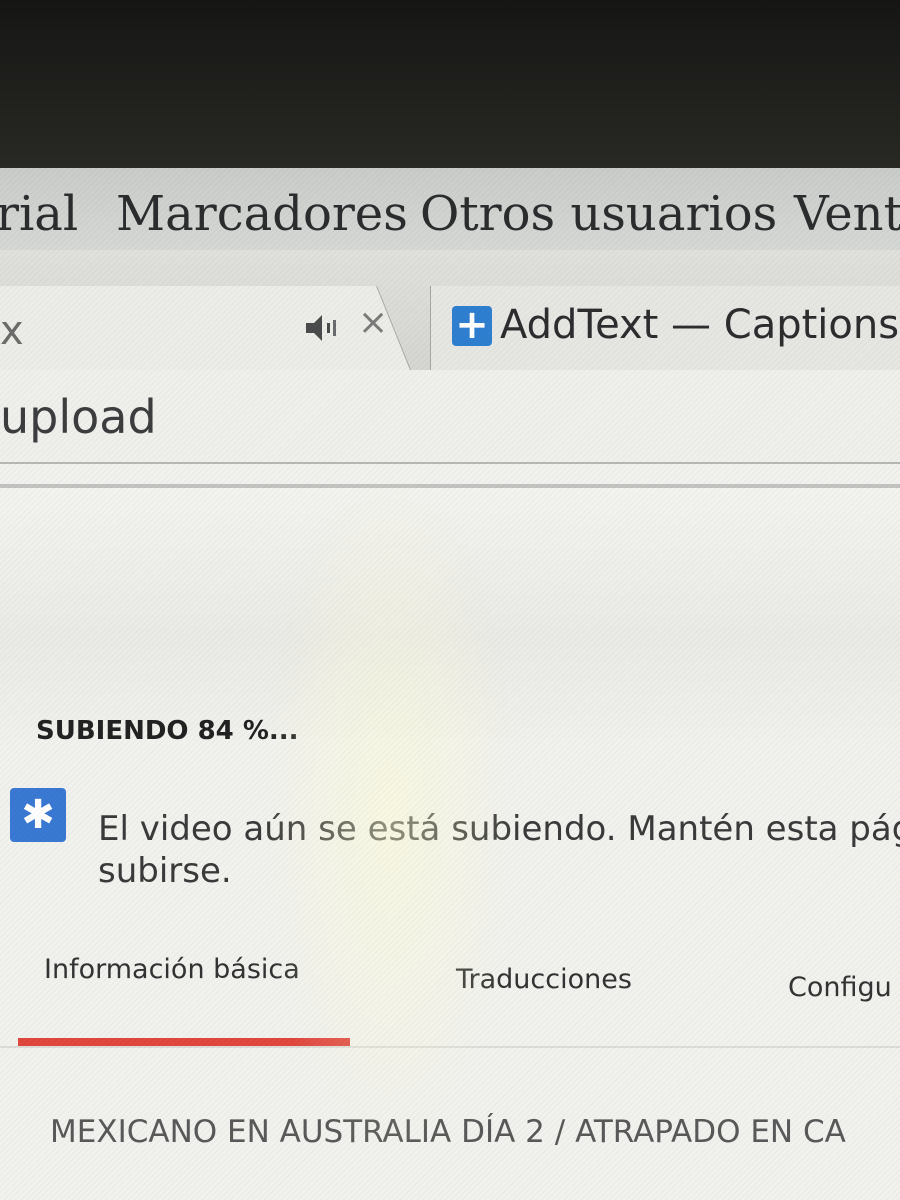  What do you see at coordinates (38, 815) in the screenshot?
I see `asterisk-icon: ✱` at bounding box center [38, 815].